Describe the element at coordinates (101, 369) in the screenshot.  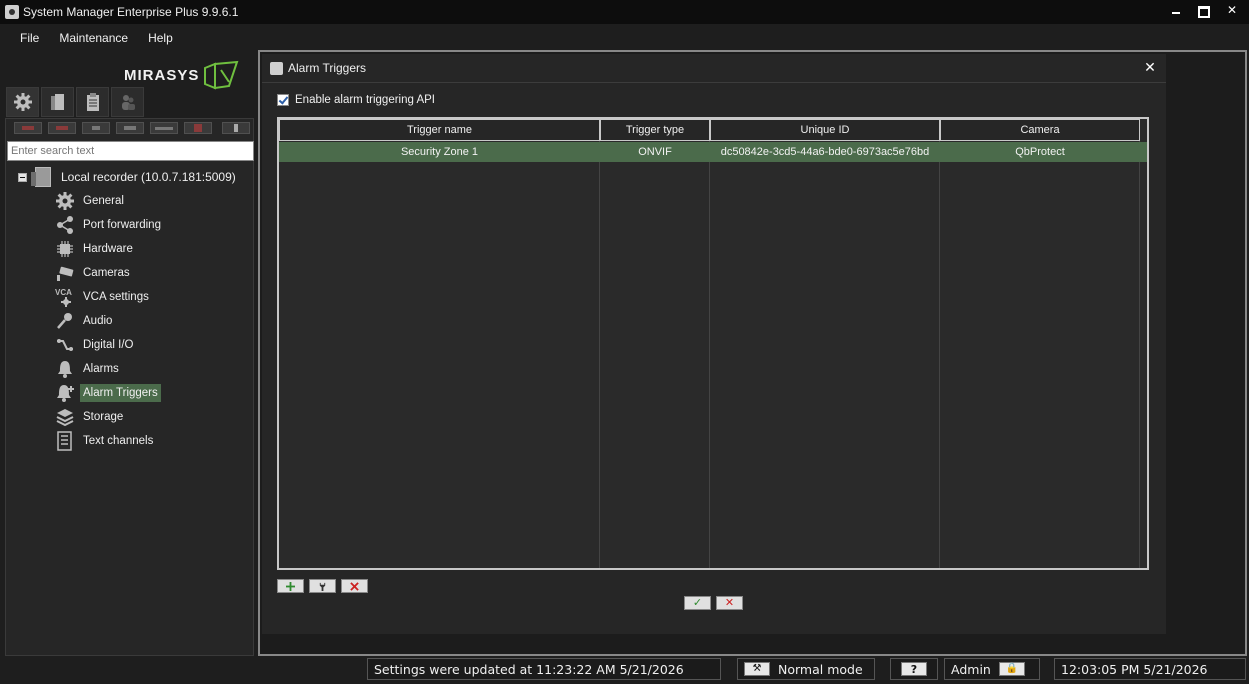
I see `tree-item-label: Alarms` at that location.